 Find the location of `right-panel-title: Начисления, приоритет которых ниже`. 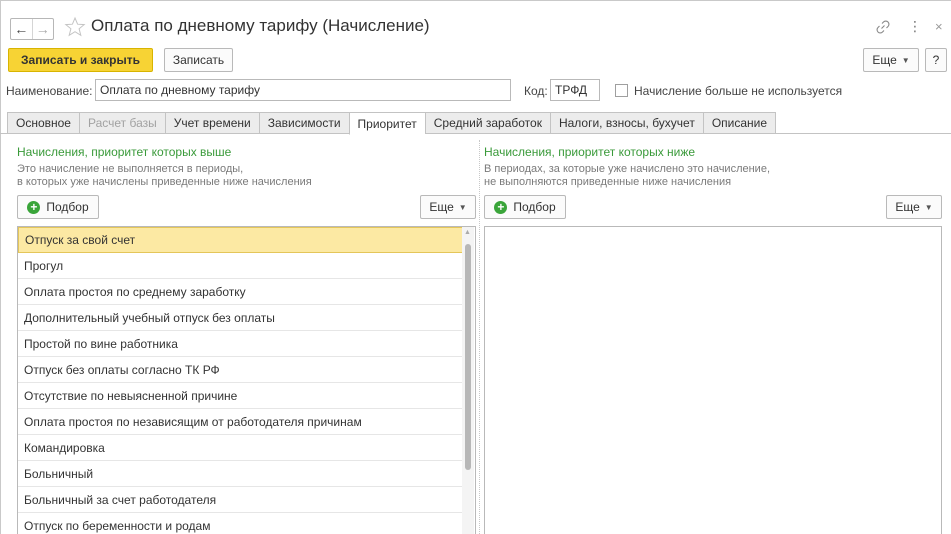

right-panel-title: Начисления, приоритет которых ниже is located at coordinates (590, 152).